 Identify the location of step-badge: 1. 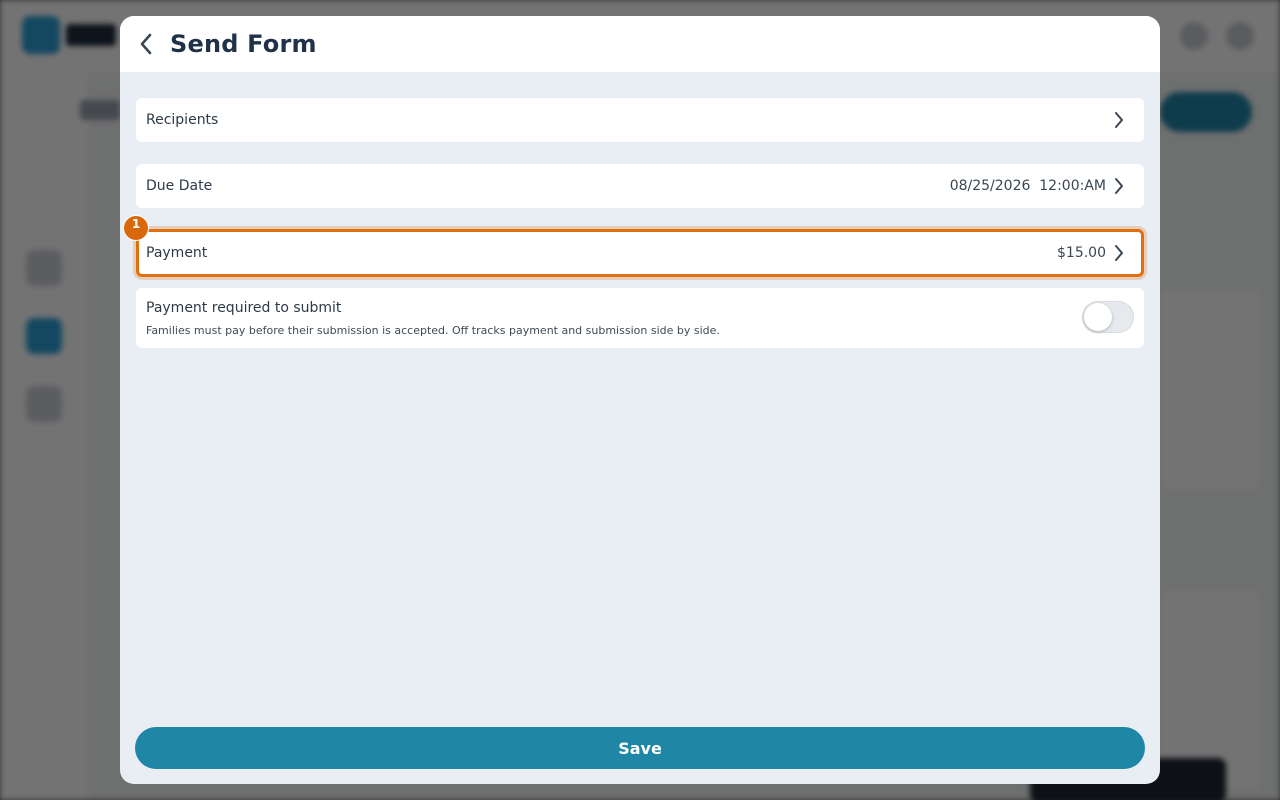
(136, 228).